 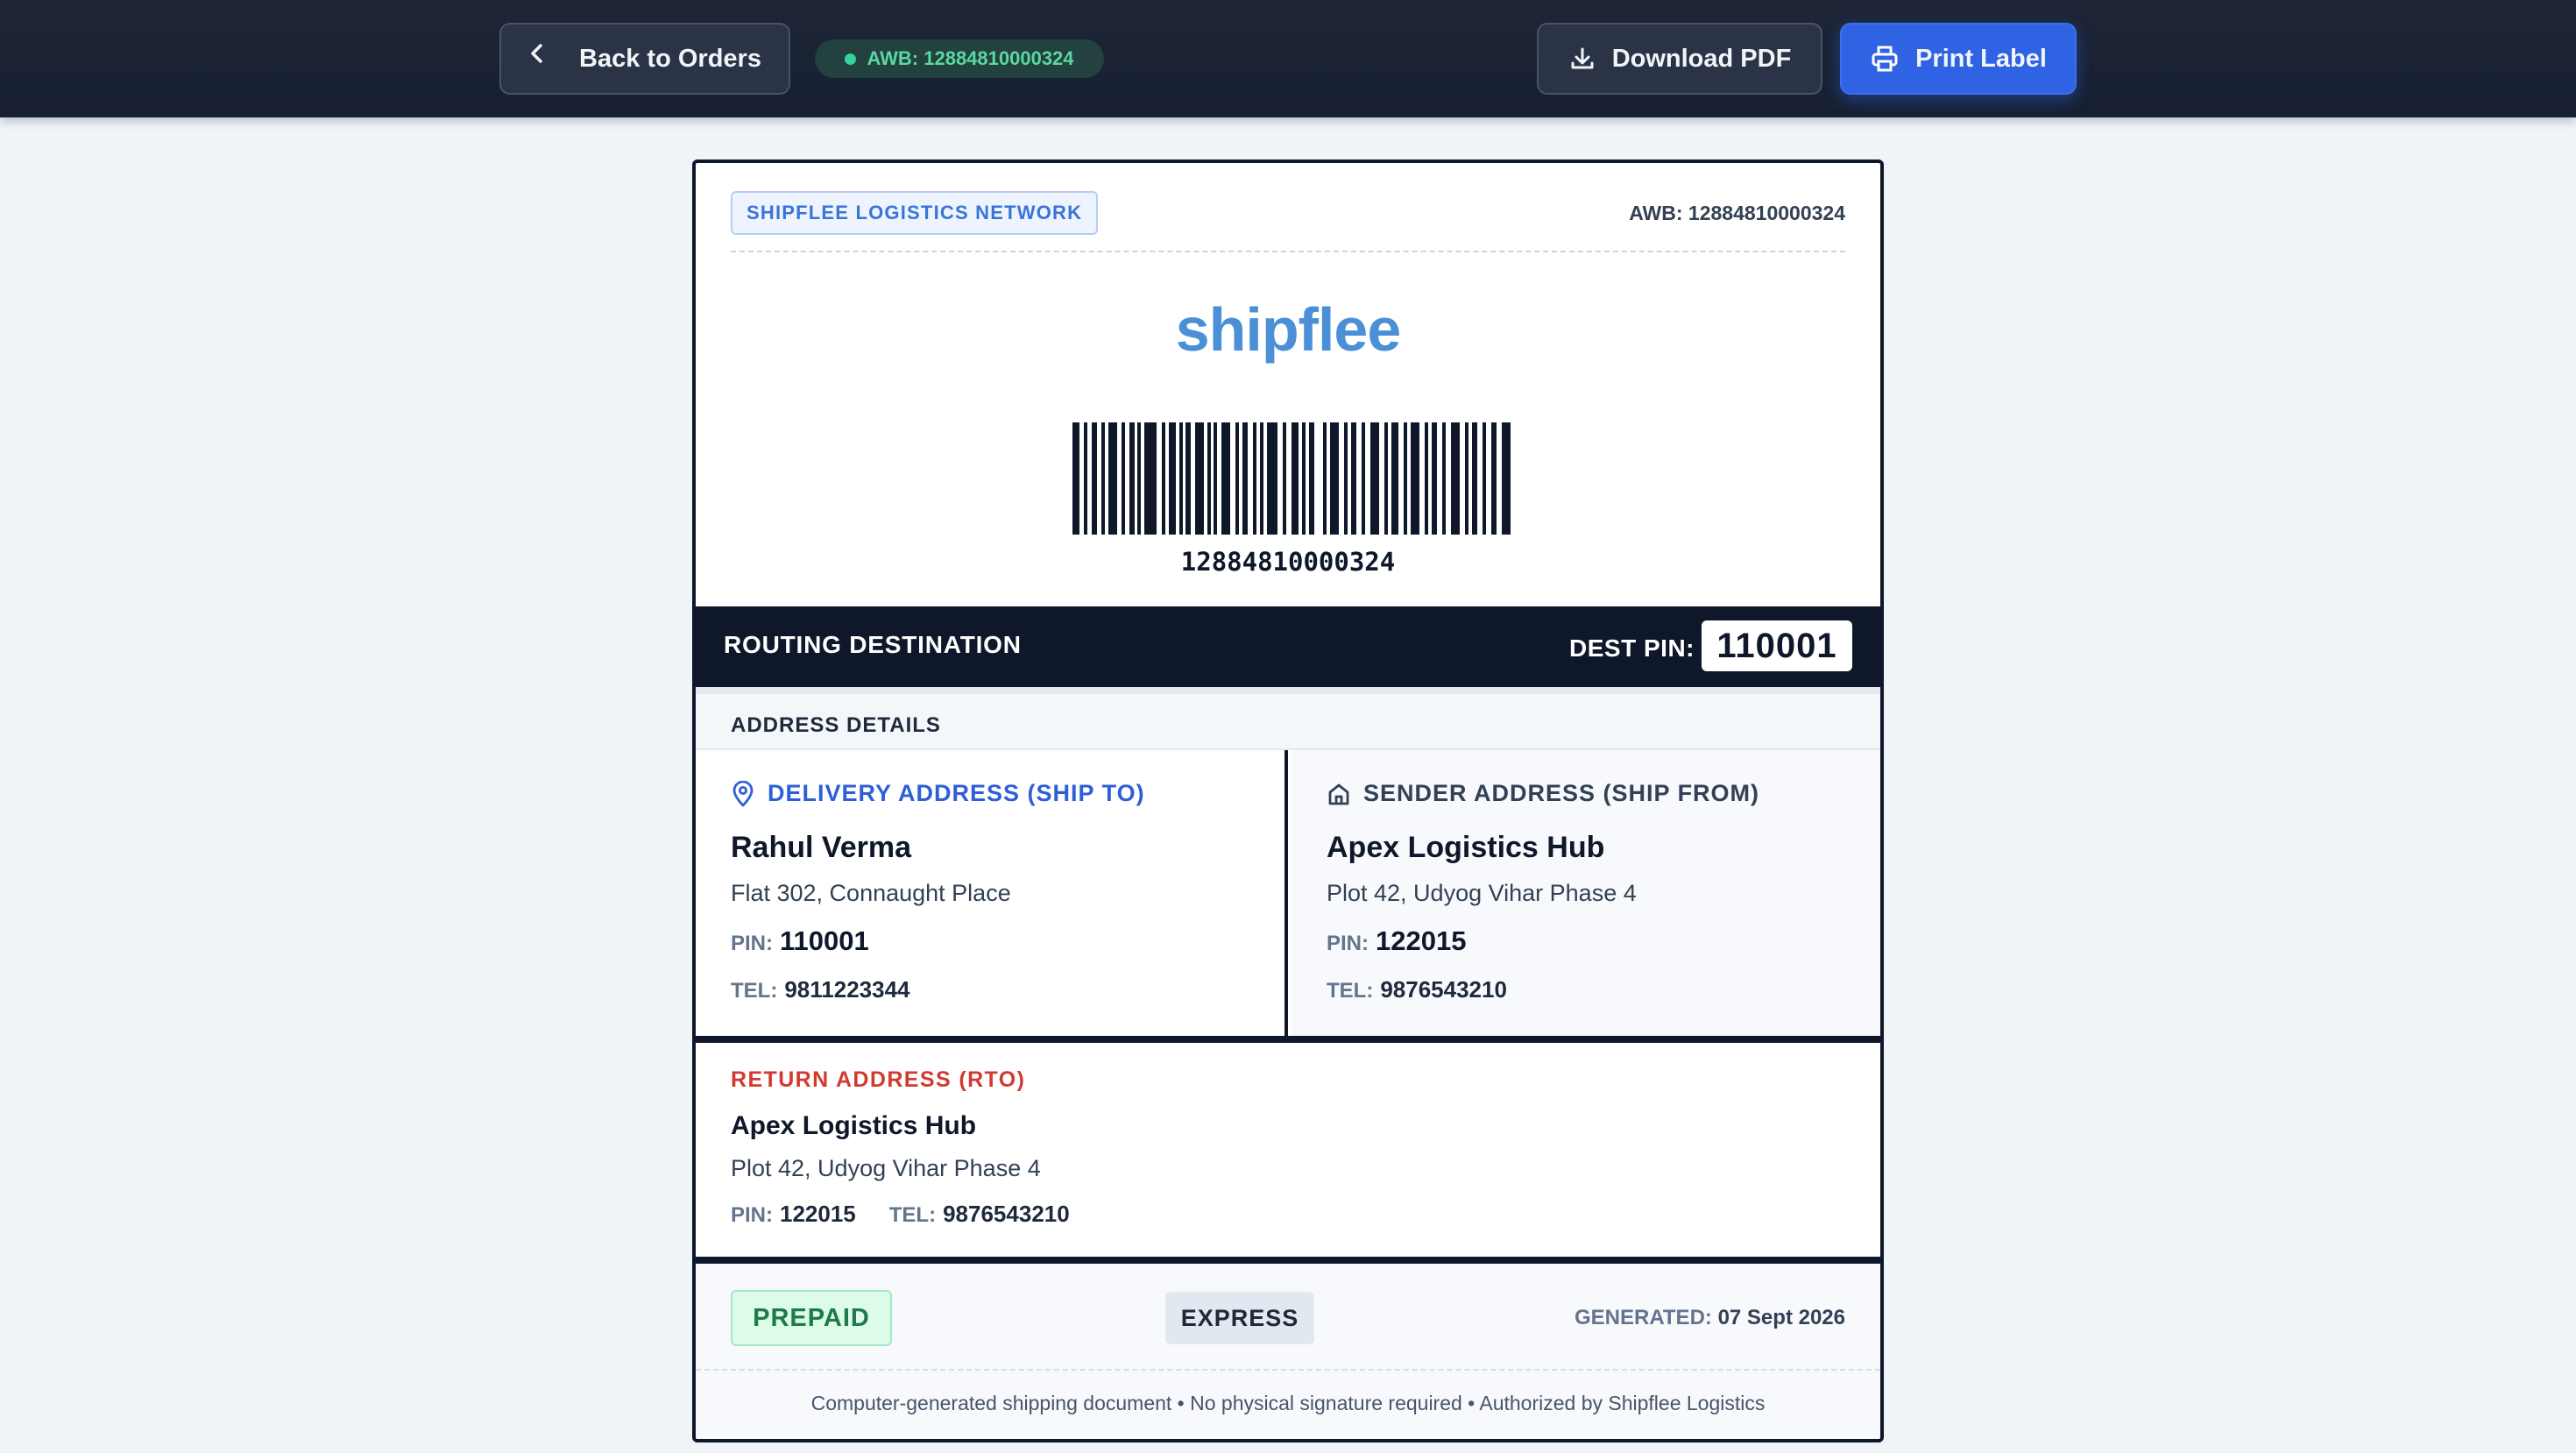 What do you see at coordinates (1632, 648) in the screenshot?
I see `dest-pin-label: DEST PIN:` at bounding box center [1632, 648].